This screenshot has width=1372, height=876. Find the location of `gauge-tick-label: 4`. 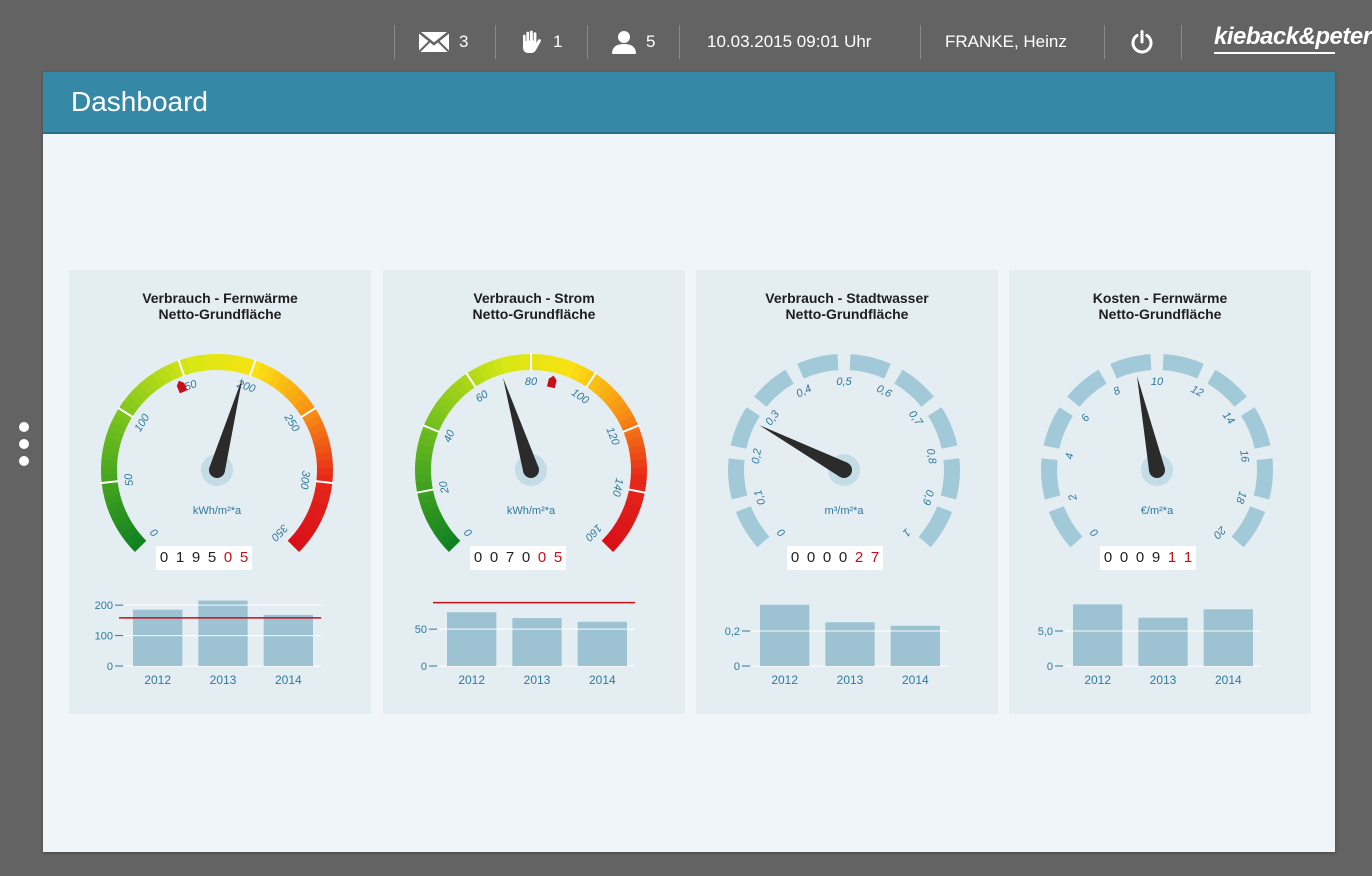

gauge-tick-label: 4 is located at coordinates (1070, 456).